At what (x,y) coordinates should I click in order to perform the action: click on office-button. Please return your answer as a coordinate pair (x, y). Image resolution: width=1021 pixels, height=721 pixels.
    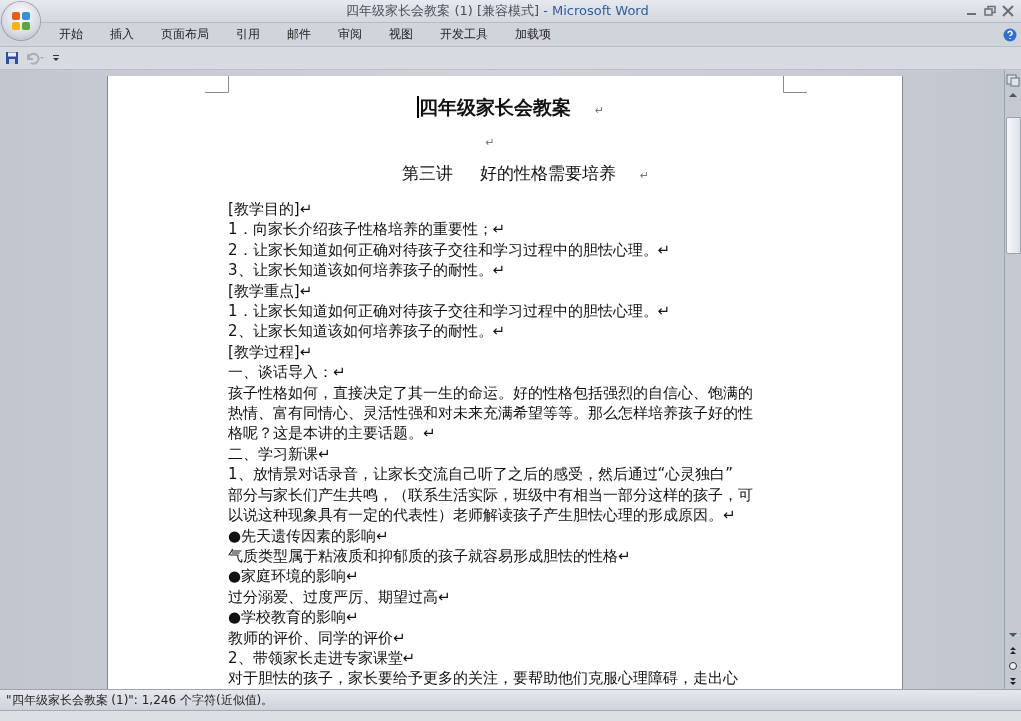
    Looking at the image, I should click on (21, 21).